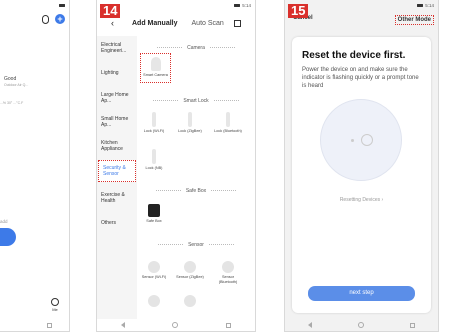 This screenshot has width=469, height=332. Describe the element at coordinates (354, 55) in the screenshot. I see `reset-title: Reset the device first.` at that location.